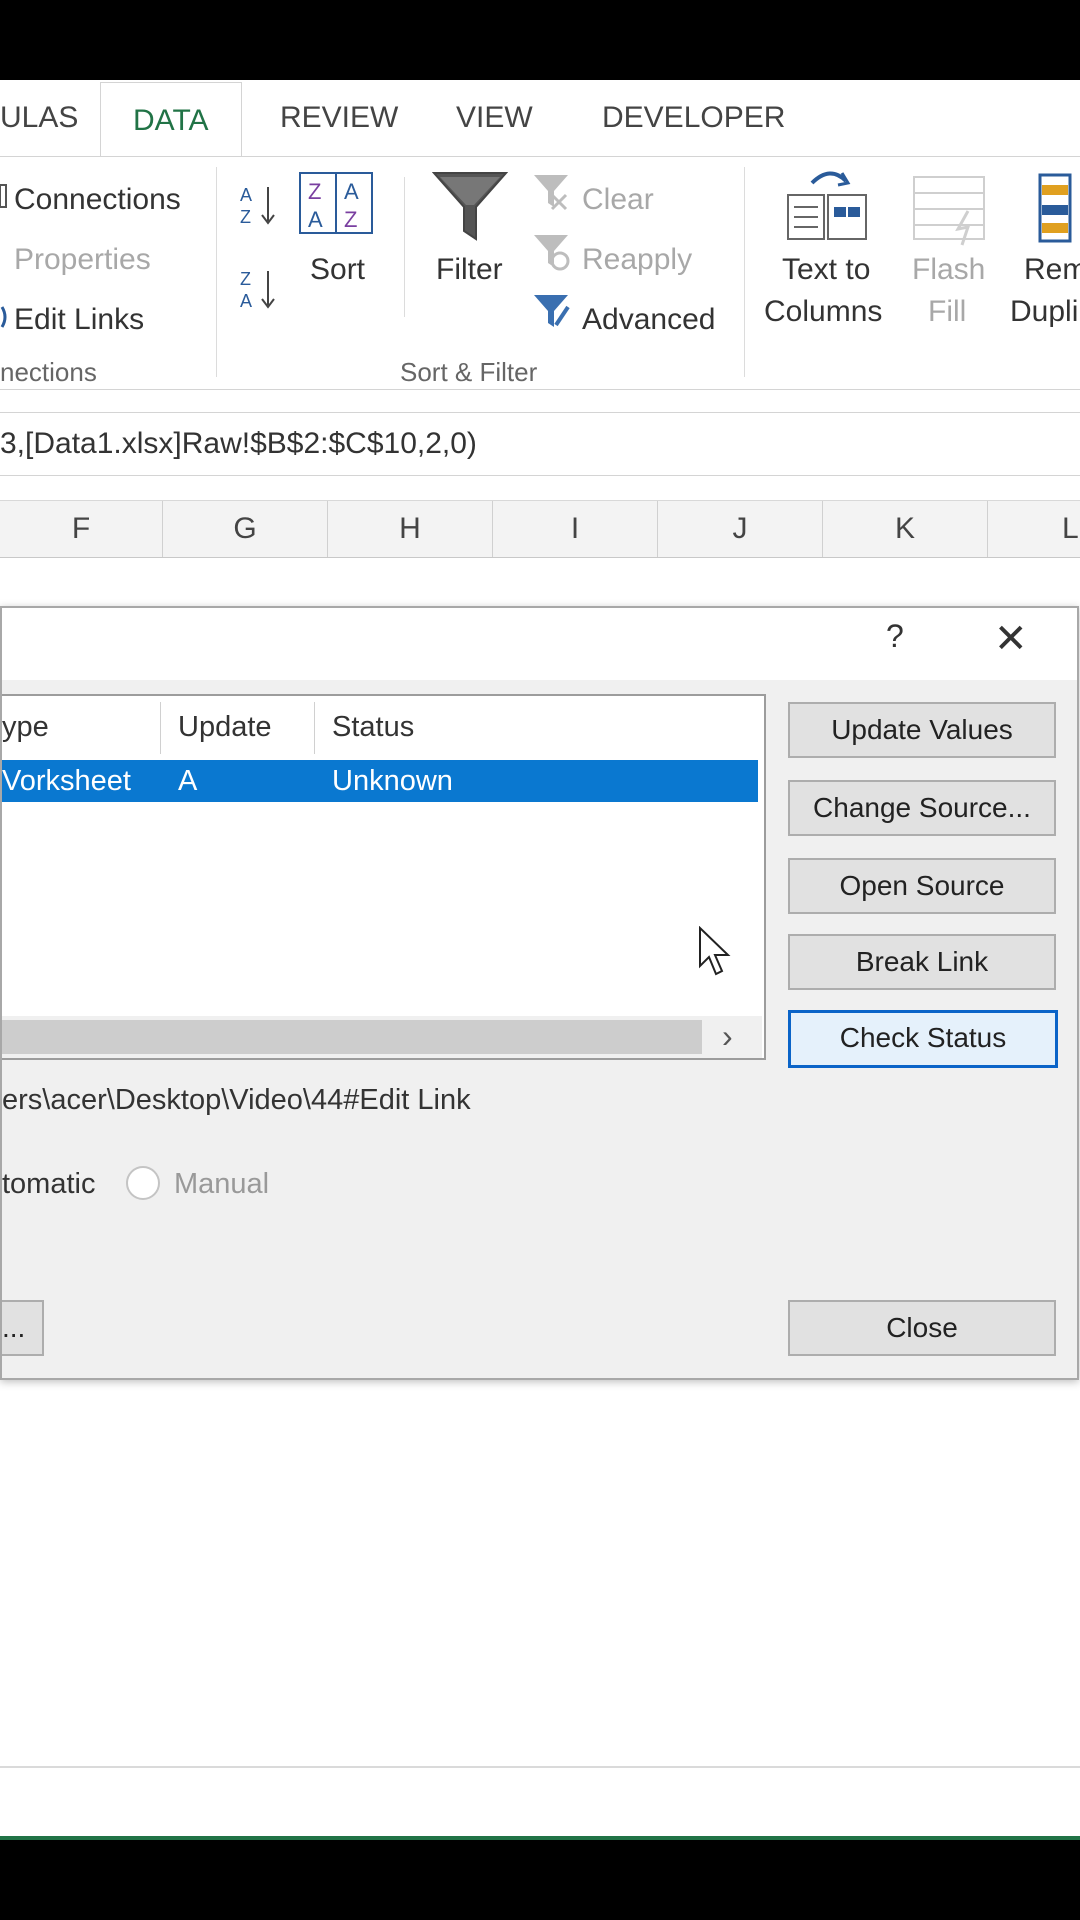  Describe the element at coordinates (337, 270) in the screenshot. I see `sort-button: Sort` at that location.